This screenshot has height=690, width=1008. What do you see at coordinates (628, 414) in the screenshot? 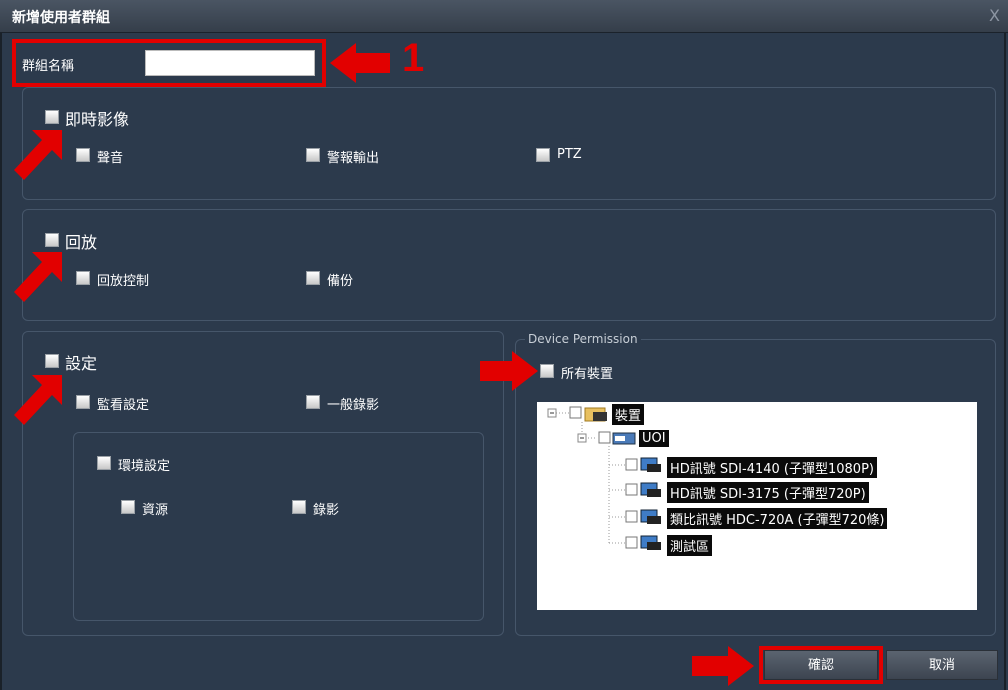
I see `tree-node-root: 裝置` at bounding box center [628, 414].